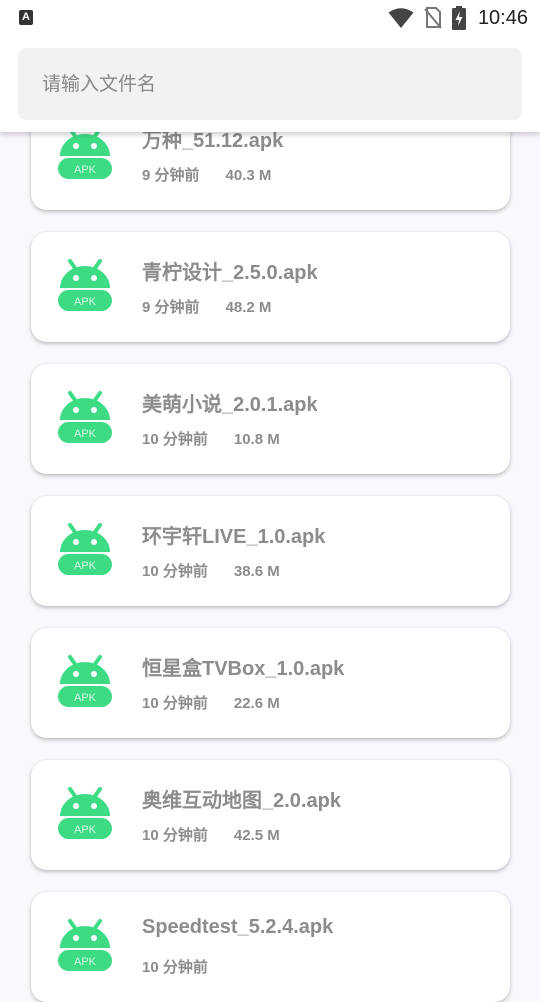 This screenshot has height=1002, width=540. What do you see at coordinates (256, 703) in the screenshot?
I see `file-size: 22.6 M` at bounding box center [256, 703].